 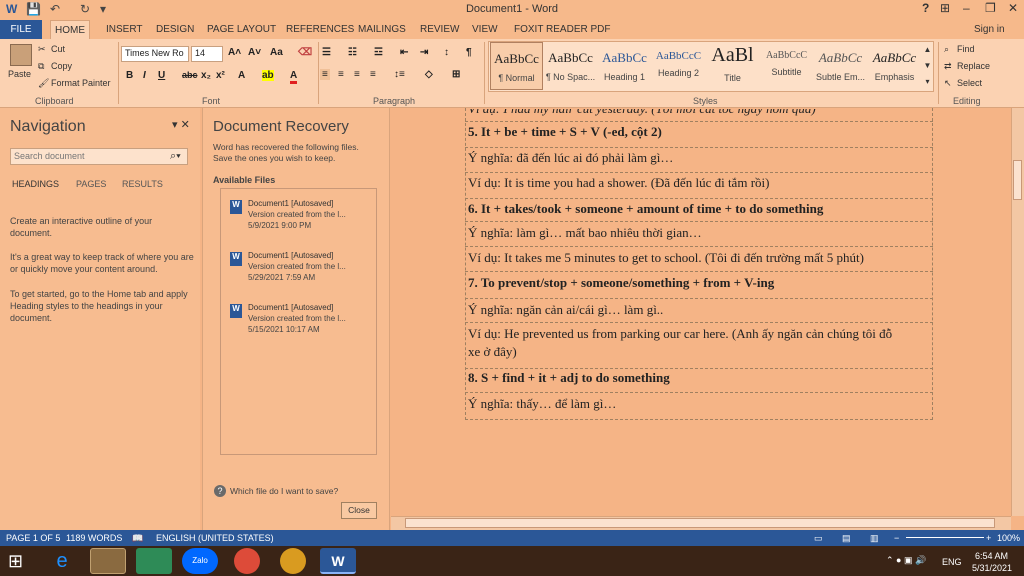 I want to click on doc-line: xe ở đây), so click(x=492, y=352).